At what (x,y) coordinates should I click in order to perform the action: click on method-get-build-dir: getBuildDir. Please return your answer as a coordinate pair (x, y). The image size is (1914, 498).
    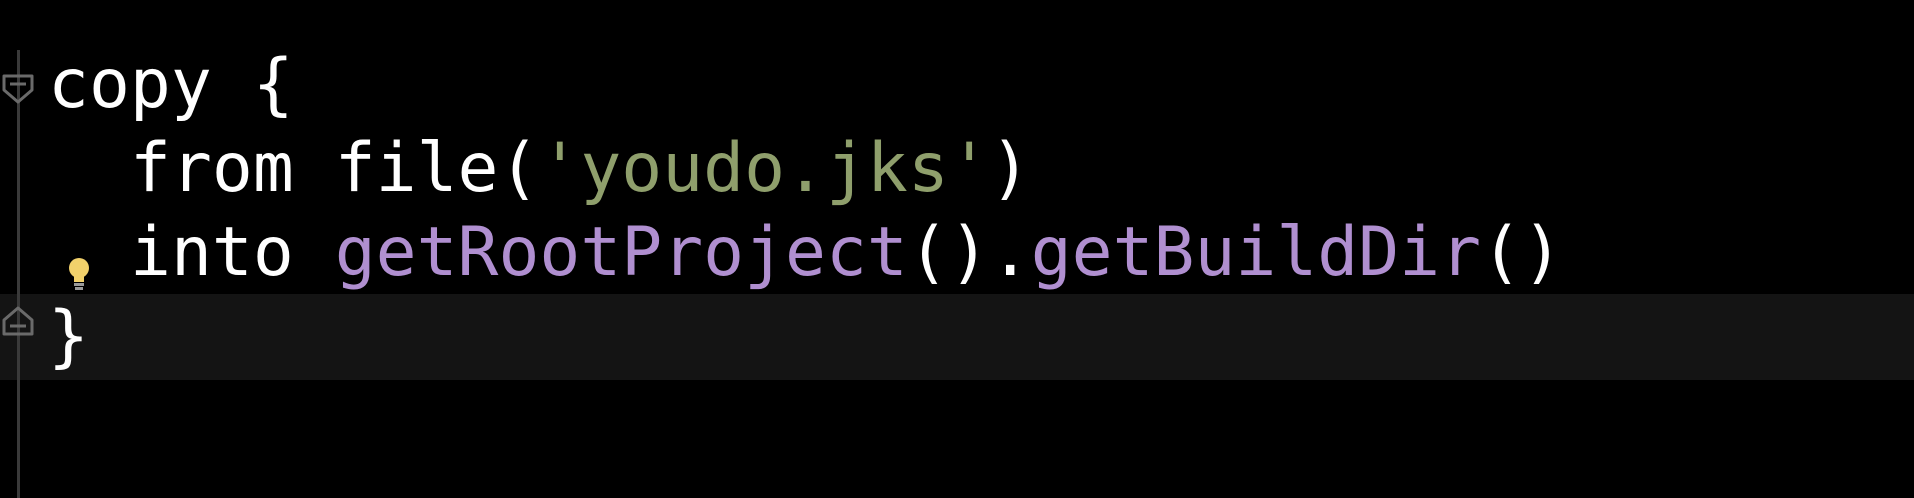
    Looking at the image, I should click on (1256, 252).